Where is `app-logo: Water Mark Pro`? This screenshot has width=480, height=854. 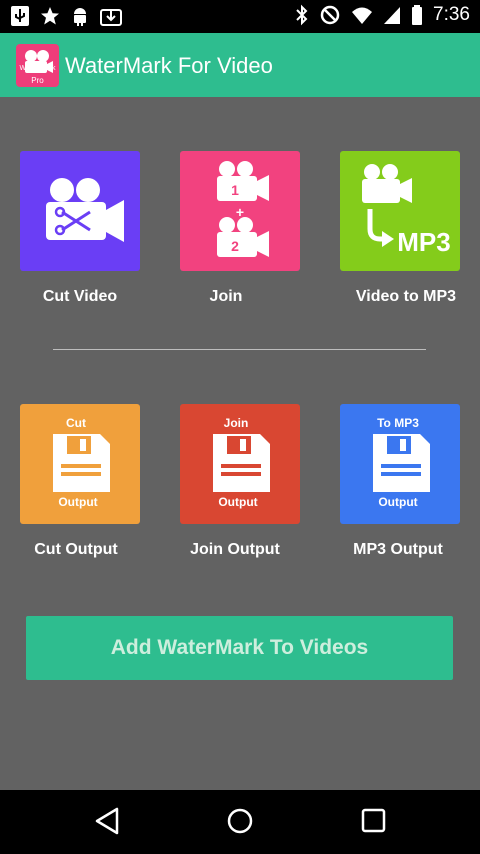 app-logo: Water Mark Pro is located at coordinates (37, 65).